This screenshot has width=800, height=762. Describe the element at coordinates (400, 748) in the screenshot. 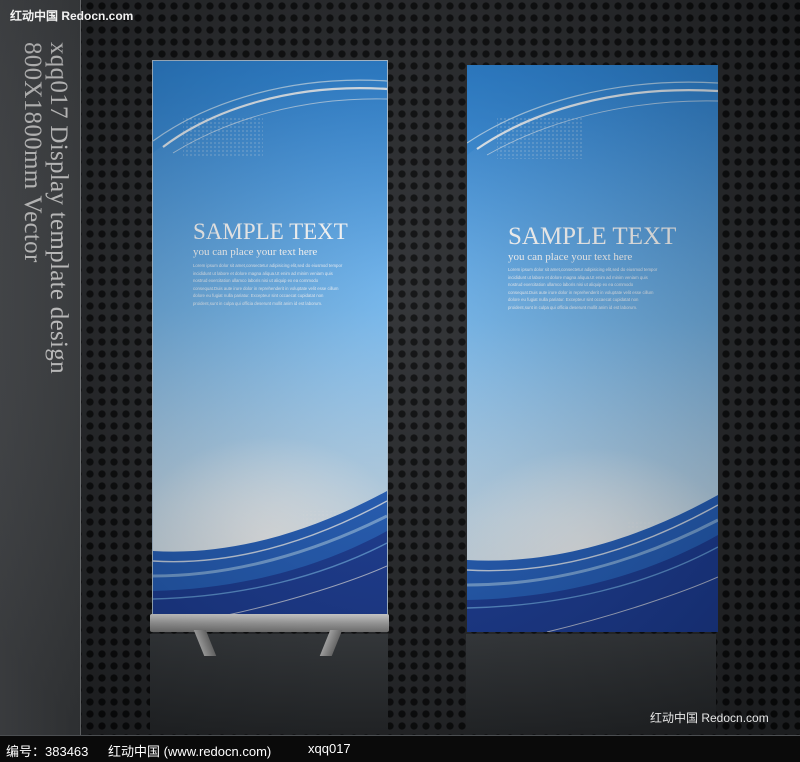

I see `info-footer-bar: 编号：383463 红动中国 (www.redocn.com) xqq017` at that location.